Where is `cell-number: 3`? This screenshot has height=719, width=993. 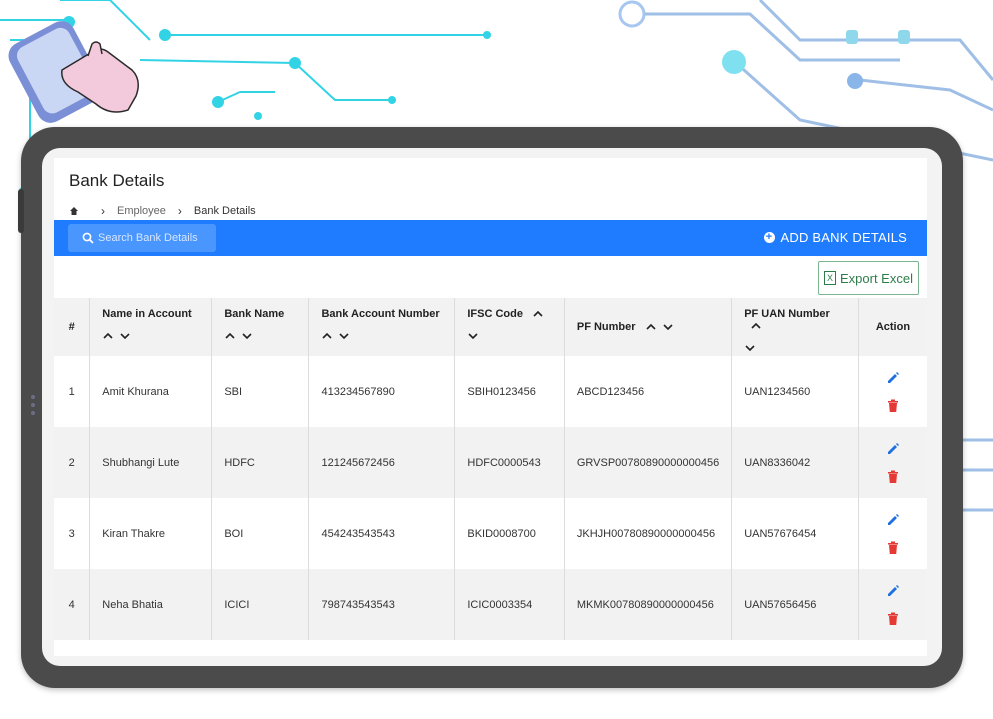
cell-number: 3 is located at coordinates (72, 533).